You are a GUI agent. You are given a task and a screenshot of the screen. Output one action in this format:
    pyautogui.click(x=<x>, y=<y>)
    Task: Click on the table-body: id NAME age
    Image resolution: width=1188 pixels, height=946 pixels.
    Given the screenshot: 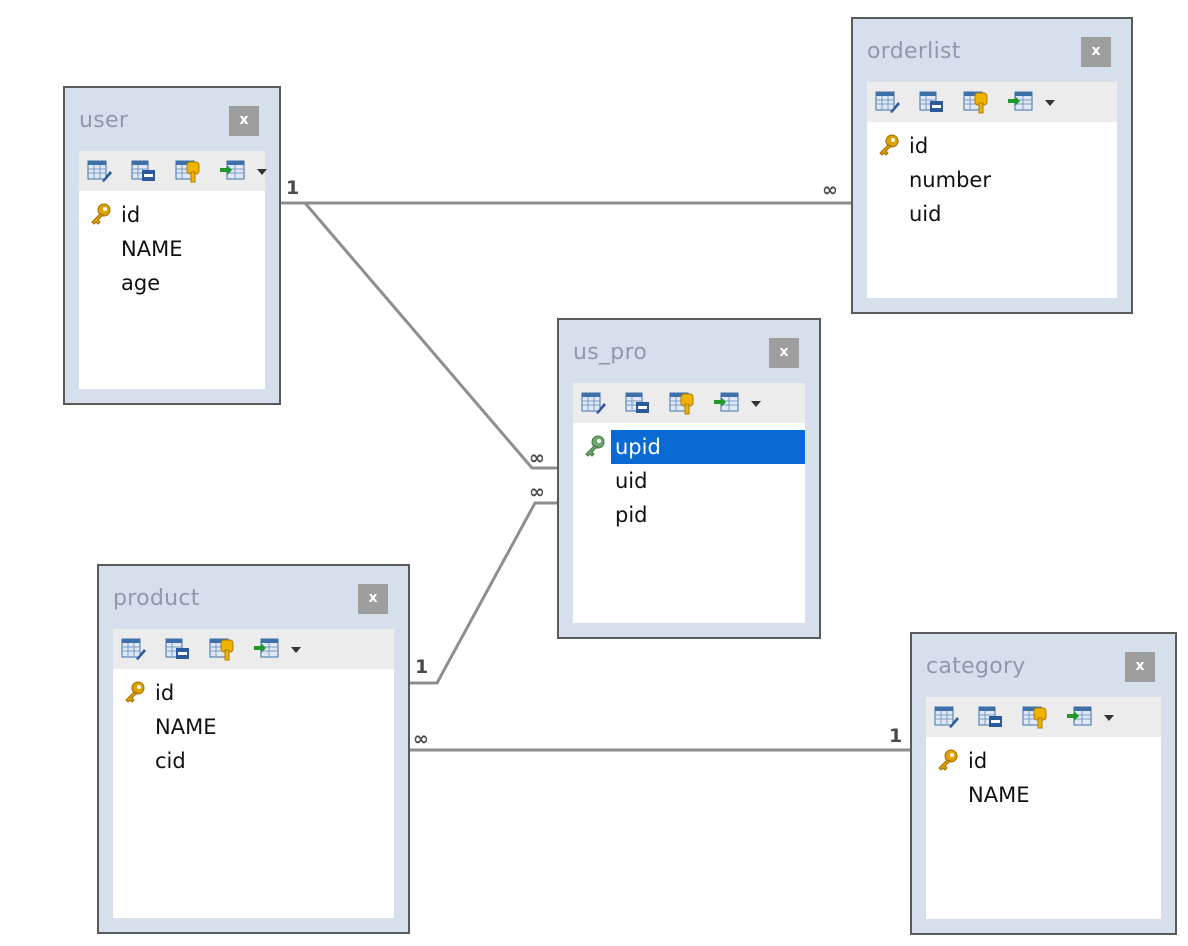 What is the action you would take?
    pyautogui.click(x=173, y=270)
    